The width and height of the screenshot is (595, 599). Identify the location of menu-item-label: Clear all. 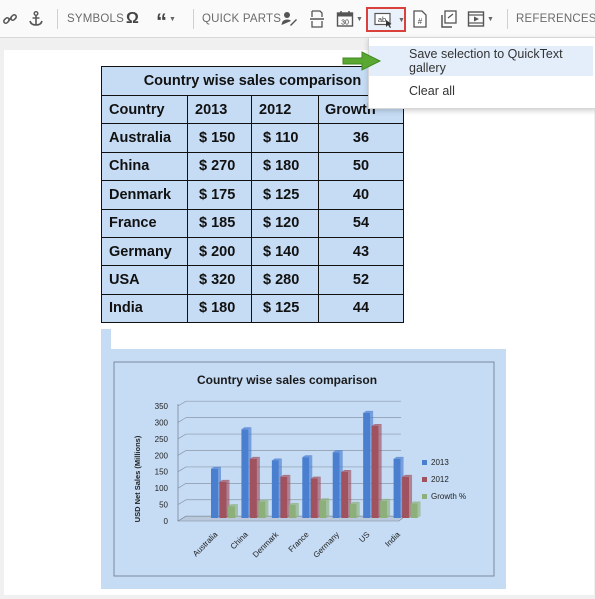
(432, 91).